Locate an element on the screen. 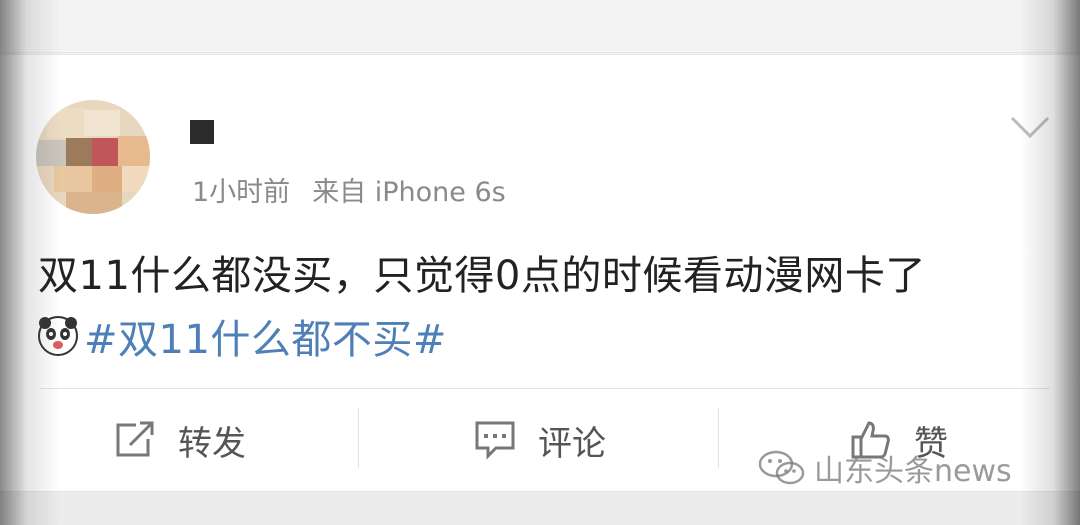  watermark: 山东头条news is located at coordinates (885, 468).